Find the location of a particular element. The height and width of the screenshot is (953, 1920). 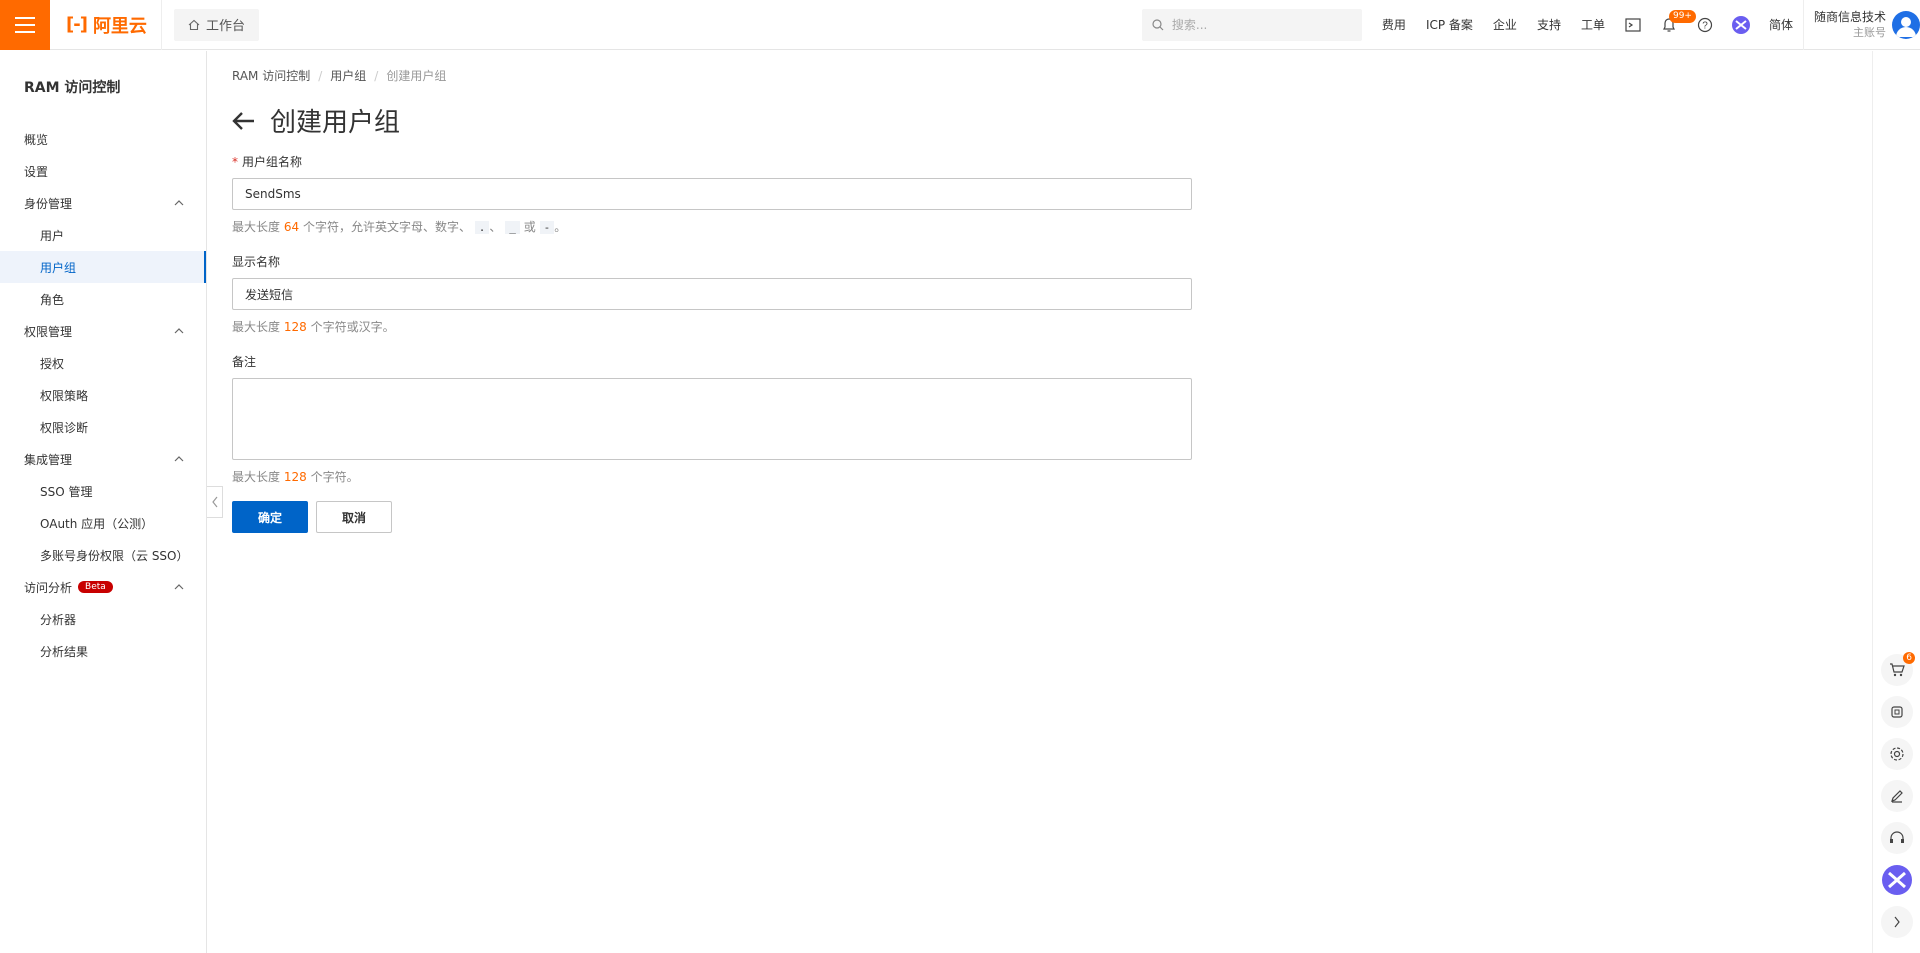

avatar is located at coordinates (1906, 24).